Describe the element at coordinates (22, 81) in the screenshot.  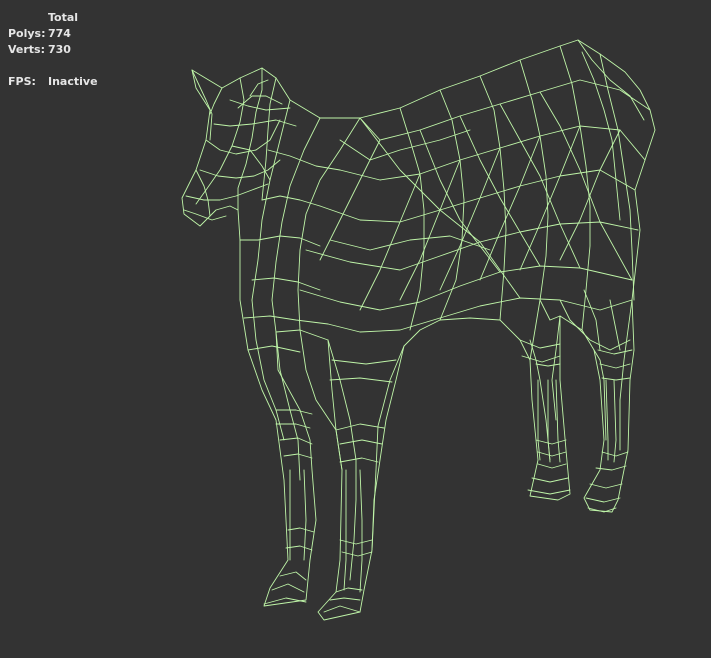
I see `fps-label: FPS:` at that location.